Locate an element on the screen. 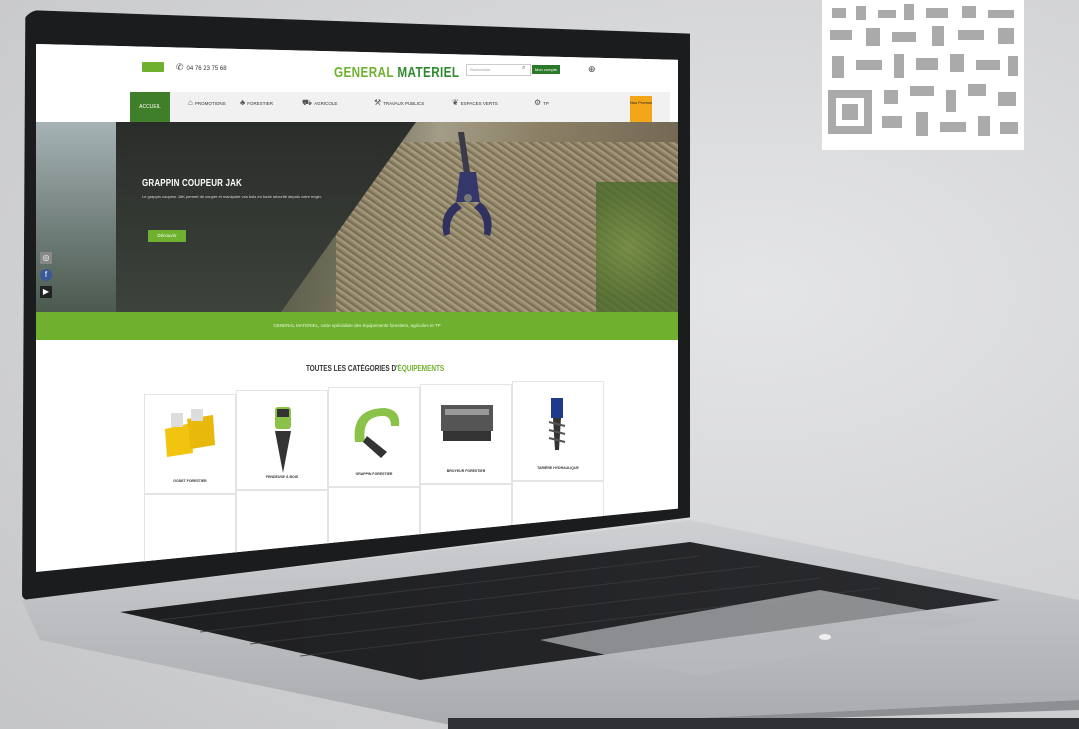 This screenshot has height=729, width=1079. mulcher-icon is located at coordinates (467, 423).